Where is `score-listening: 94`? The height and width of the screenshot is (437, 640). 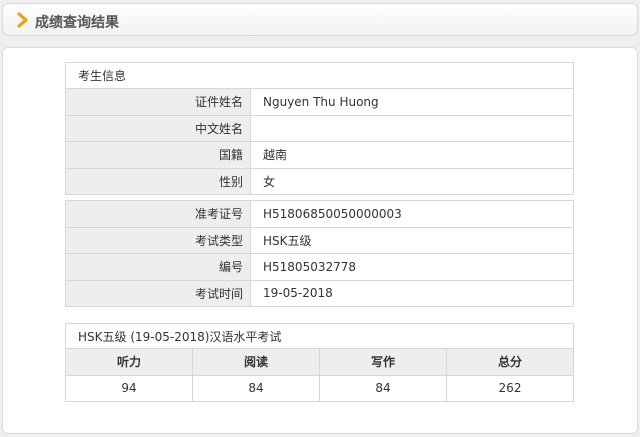
score-listening: 94 is located at coordinates (129, 388).